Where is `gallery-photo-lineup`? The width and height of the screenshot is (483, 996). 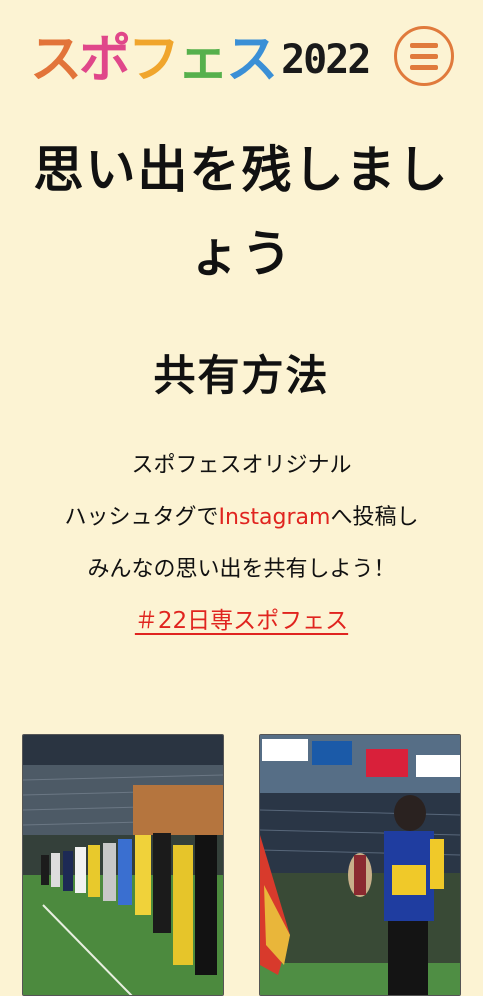
gallery-photo-lineup is located at coordinates (123, 865).